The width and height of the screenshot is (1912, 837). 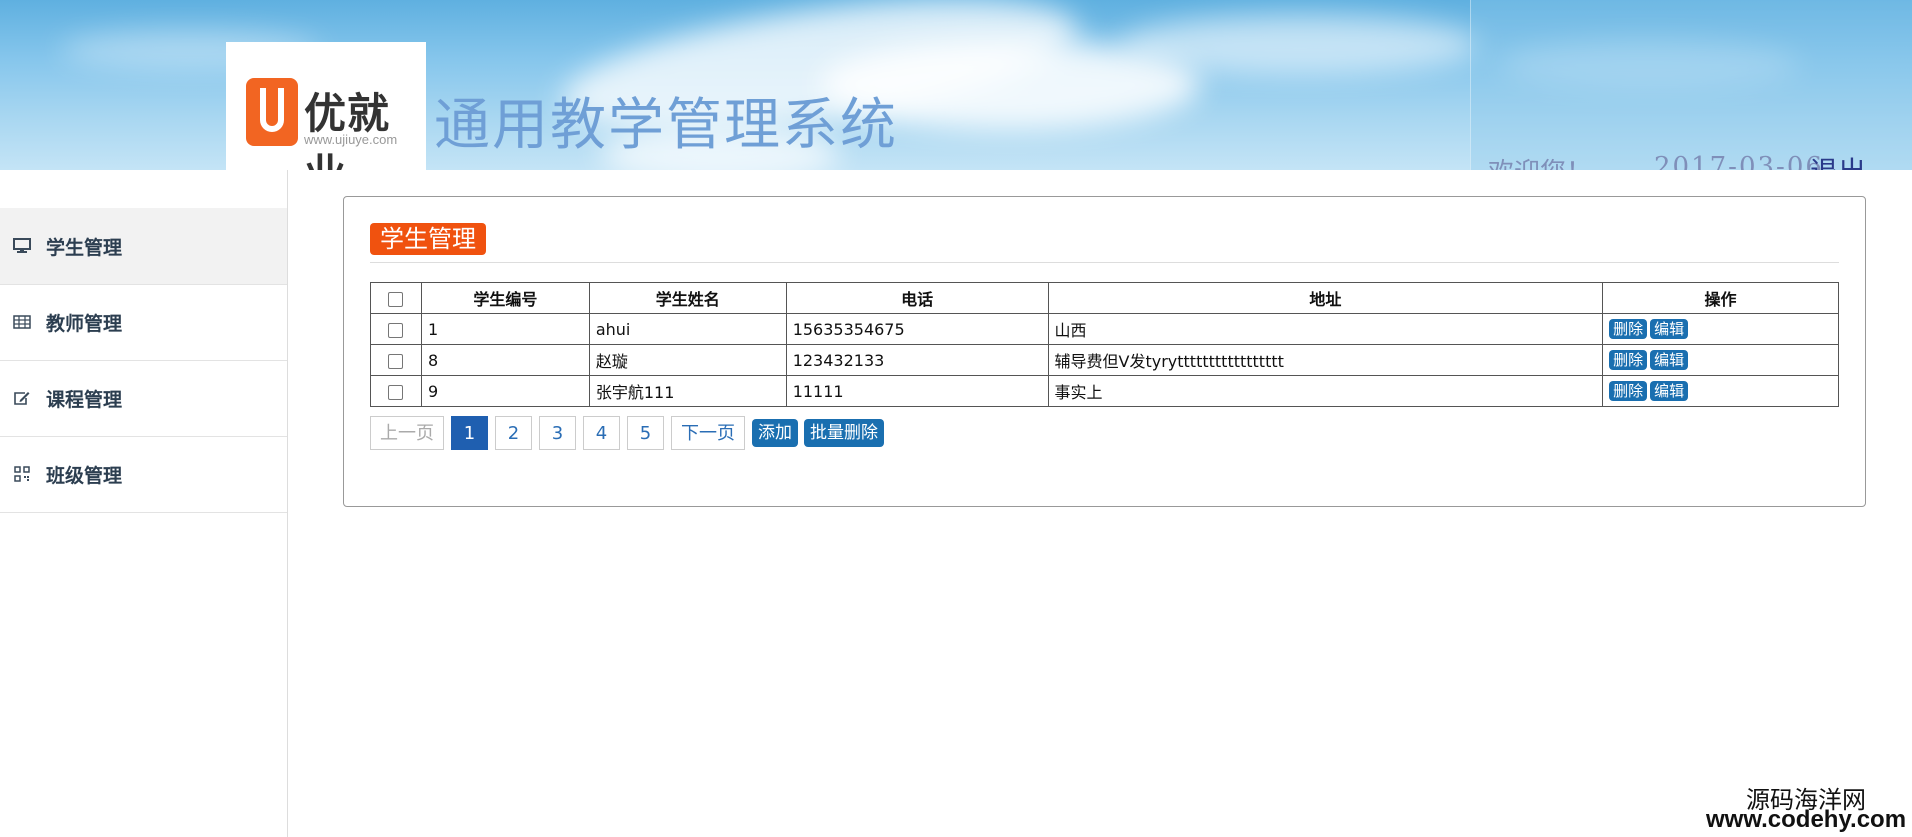 What do you see at coordinates (22, 474) in the screenshot?
I see `qrcode-icon` at bounding box center [22, 474].